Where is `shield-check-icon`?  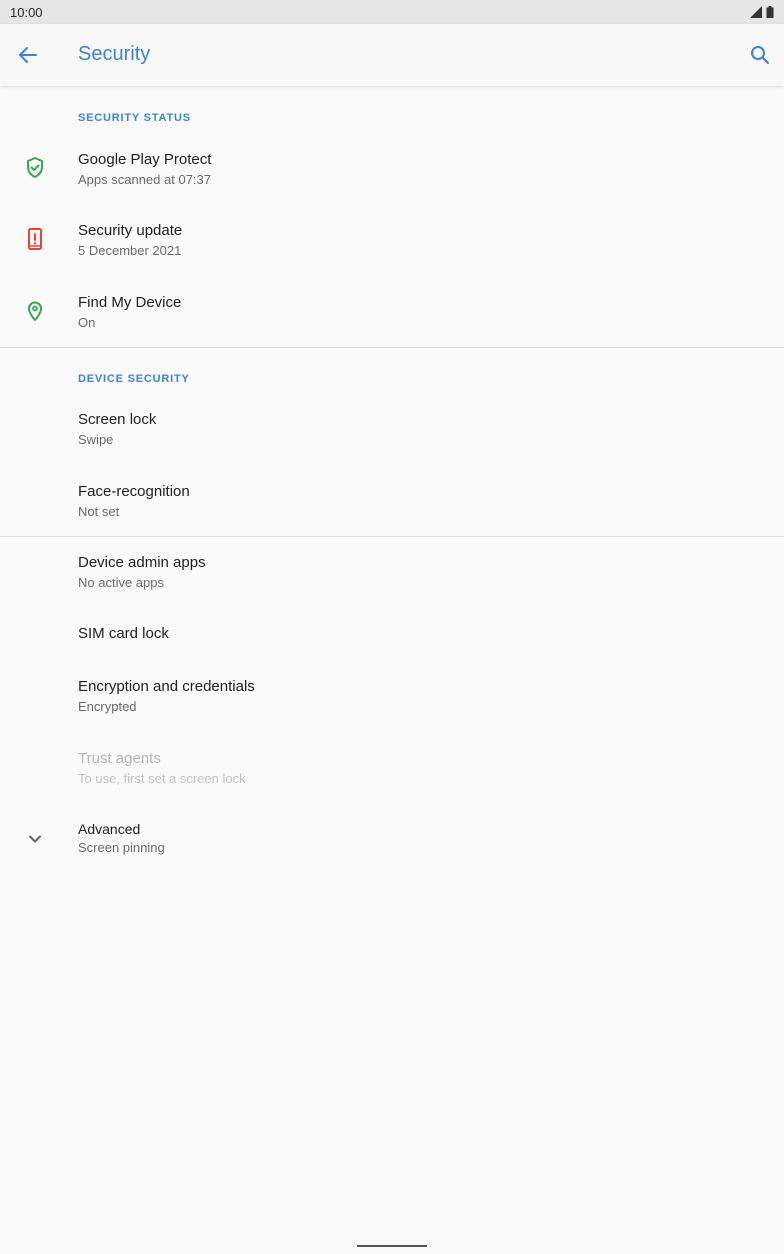 shield-check-icon is located at coordinates (35, 168).